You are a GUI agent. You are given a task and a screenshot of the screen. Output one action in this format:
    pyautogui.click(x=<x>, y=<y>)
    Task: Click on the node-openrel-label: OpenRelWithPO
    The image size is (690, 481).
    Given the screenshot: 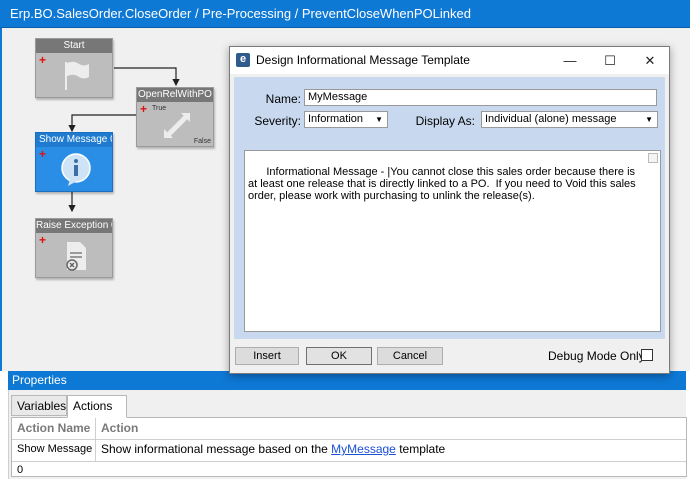 What is the action you would take?
    pyautogui.click(x=175, y=95)
    